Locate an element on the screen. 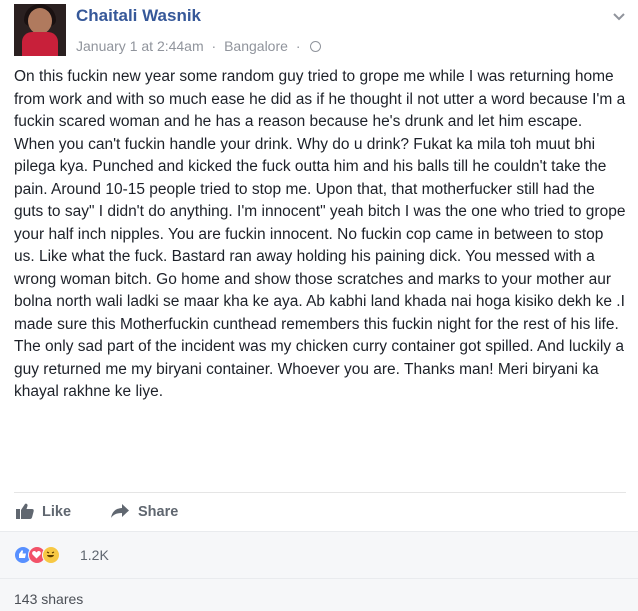  avatar-face is located at coordinates (40, 21).